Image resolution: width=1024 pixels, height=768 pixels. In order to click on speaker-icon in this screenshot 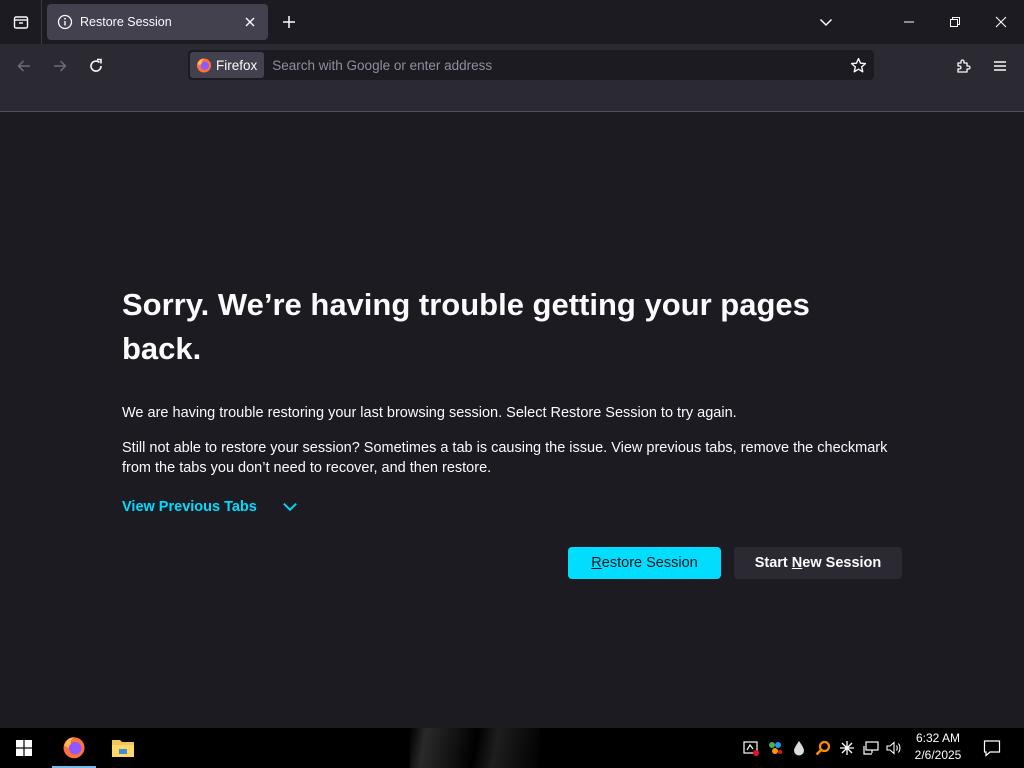, I will do `click(893, 748)`.